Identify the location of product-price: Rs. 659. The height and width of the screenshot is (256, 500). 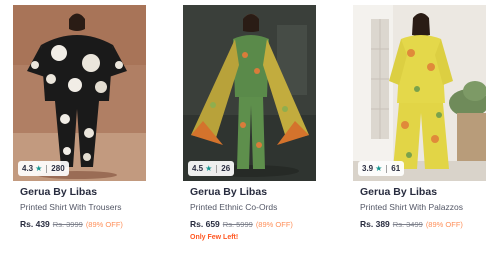
(205, 224).